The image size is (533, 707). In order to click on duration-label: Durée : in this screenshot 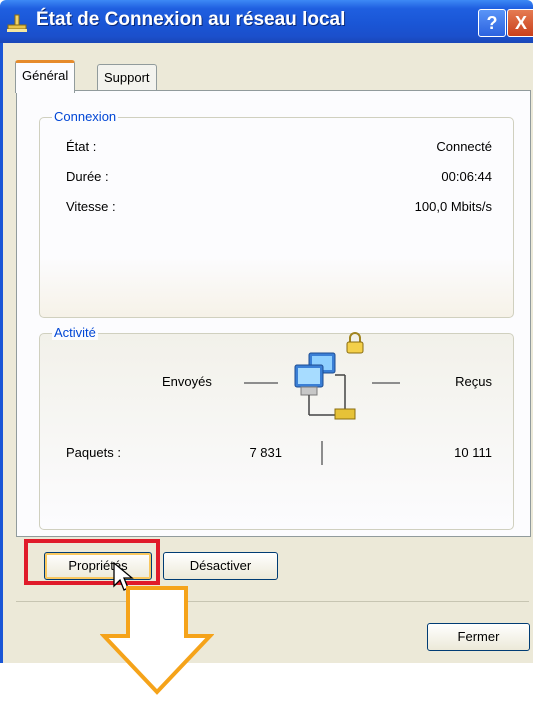, I will do `click(87, 176)`.